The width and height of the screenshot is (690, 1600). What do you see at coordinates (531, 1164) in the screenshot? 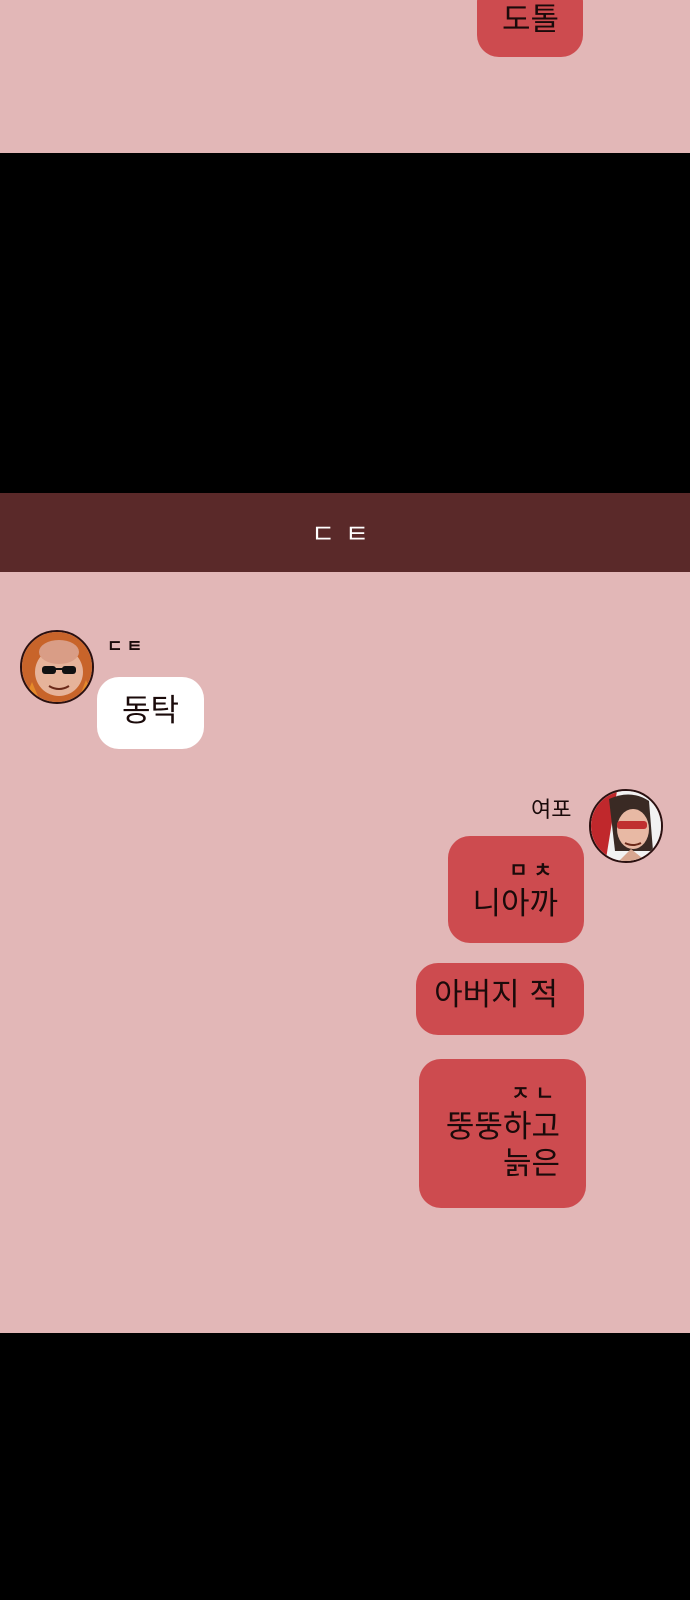
I see `chat-bubble-text-line2: 늙은` at bounding box center [531, 1164].